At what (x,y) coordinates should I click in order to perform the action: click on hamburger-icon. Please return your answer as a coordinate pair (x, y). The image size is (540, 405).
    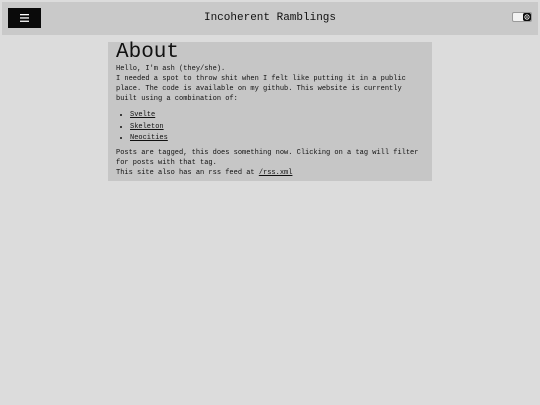
    Looking at the image, I should click on (24, 18).